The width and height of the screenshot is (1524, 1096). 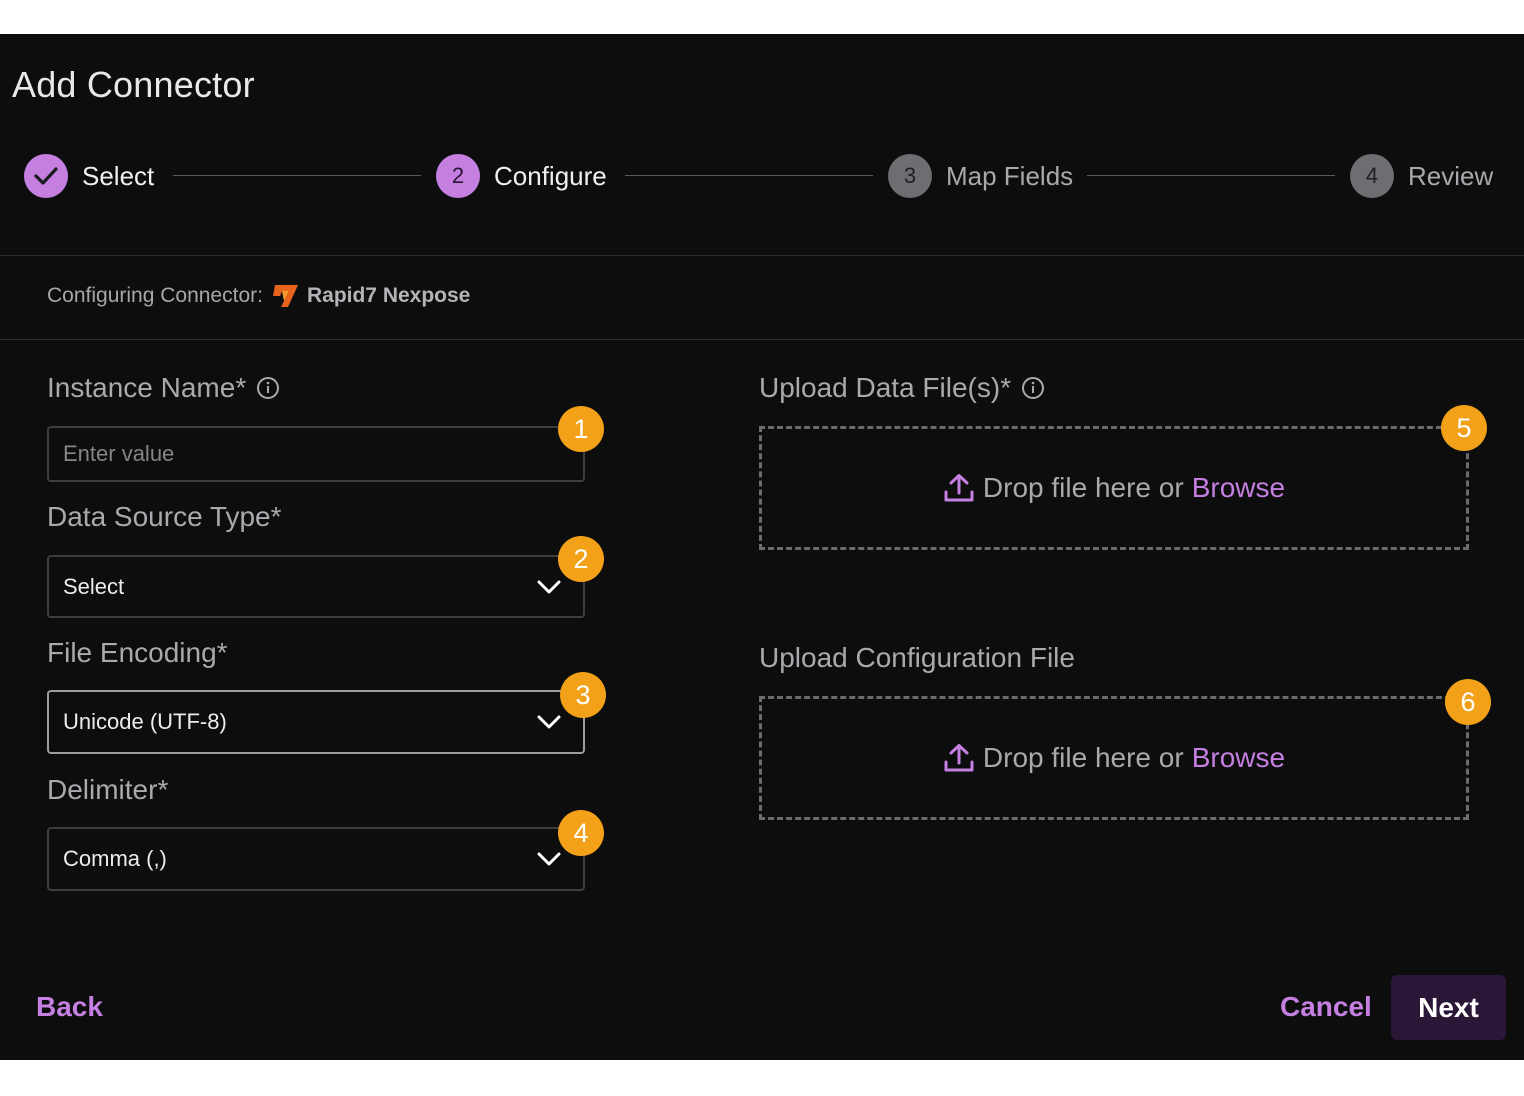 What do you see at coordinates (316, 586) in the screenshot?
I see `data-source-type-select: Select` at bounding box center [316, 586].